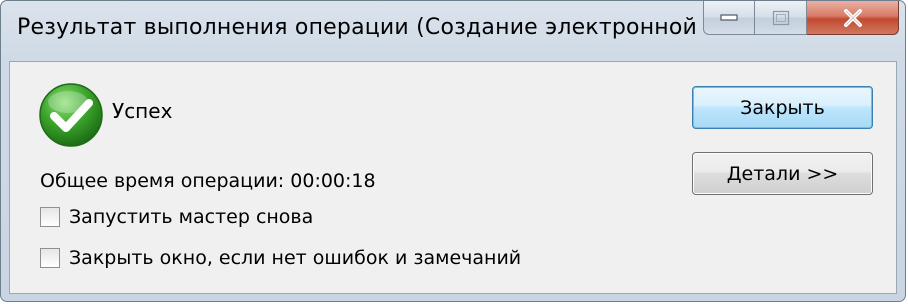 The image size is (908, 304). What do you see at coordinates (162, 181) in the screenshot?
I see `total-time-label: Общее время операции:` at bounding box center [162, 181].